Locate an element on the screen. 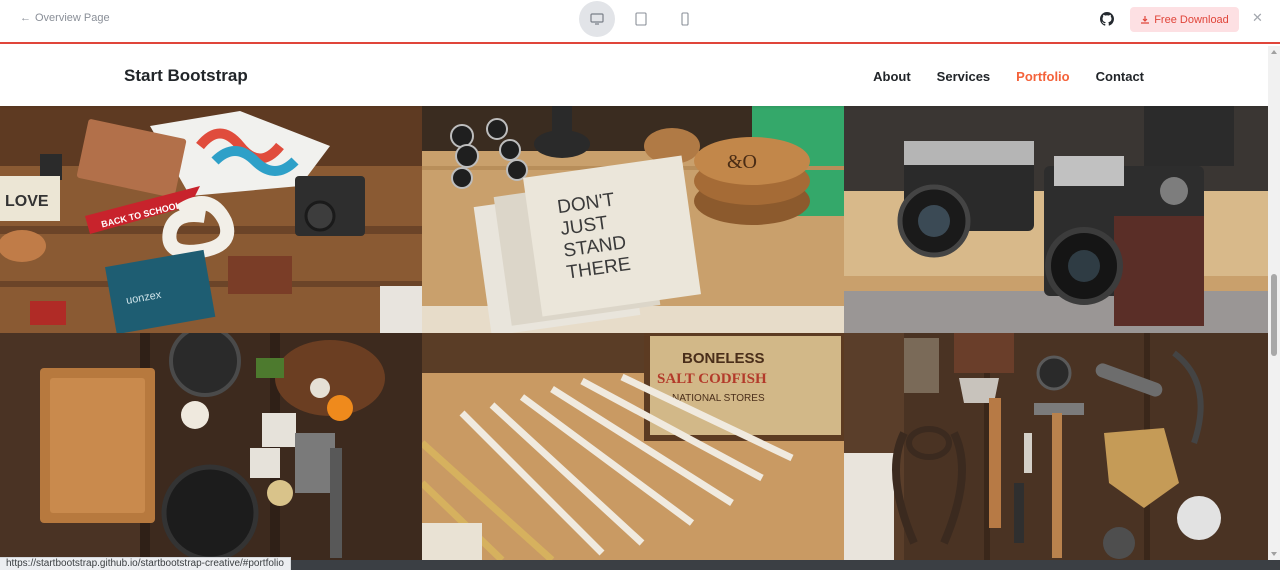  desktop-icon is located at coordinates (597, 19).